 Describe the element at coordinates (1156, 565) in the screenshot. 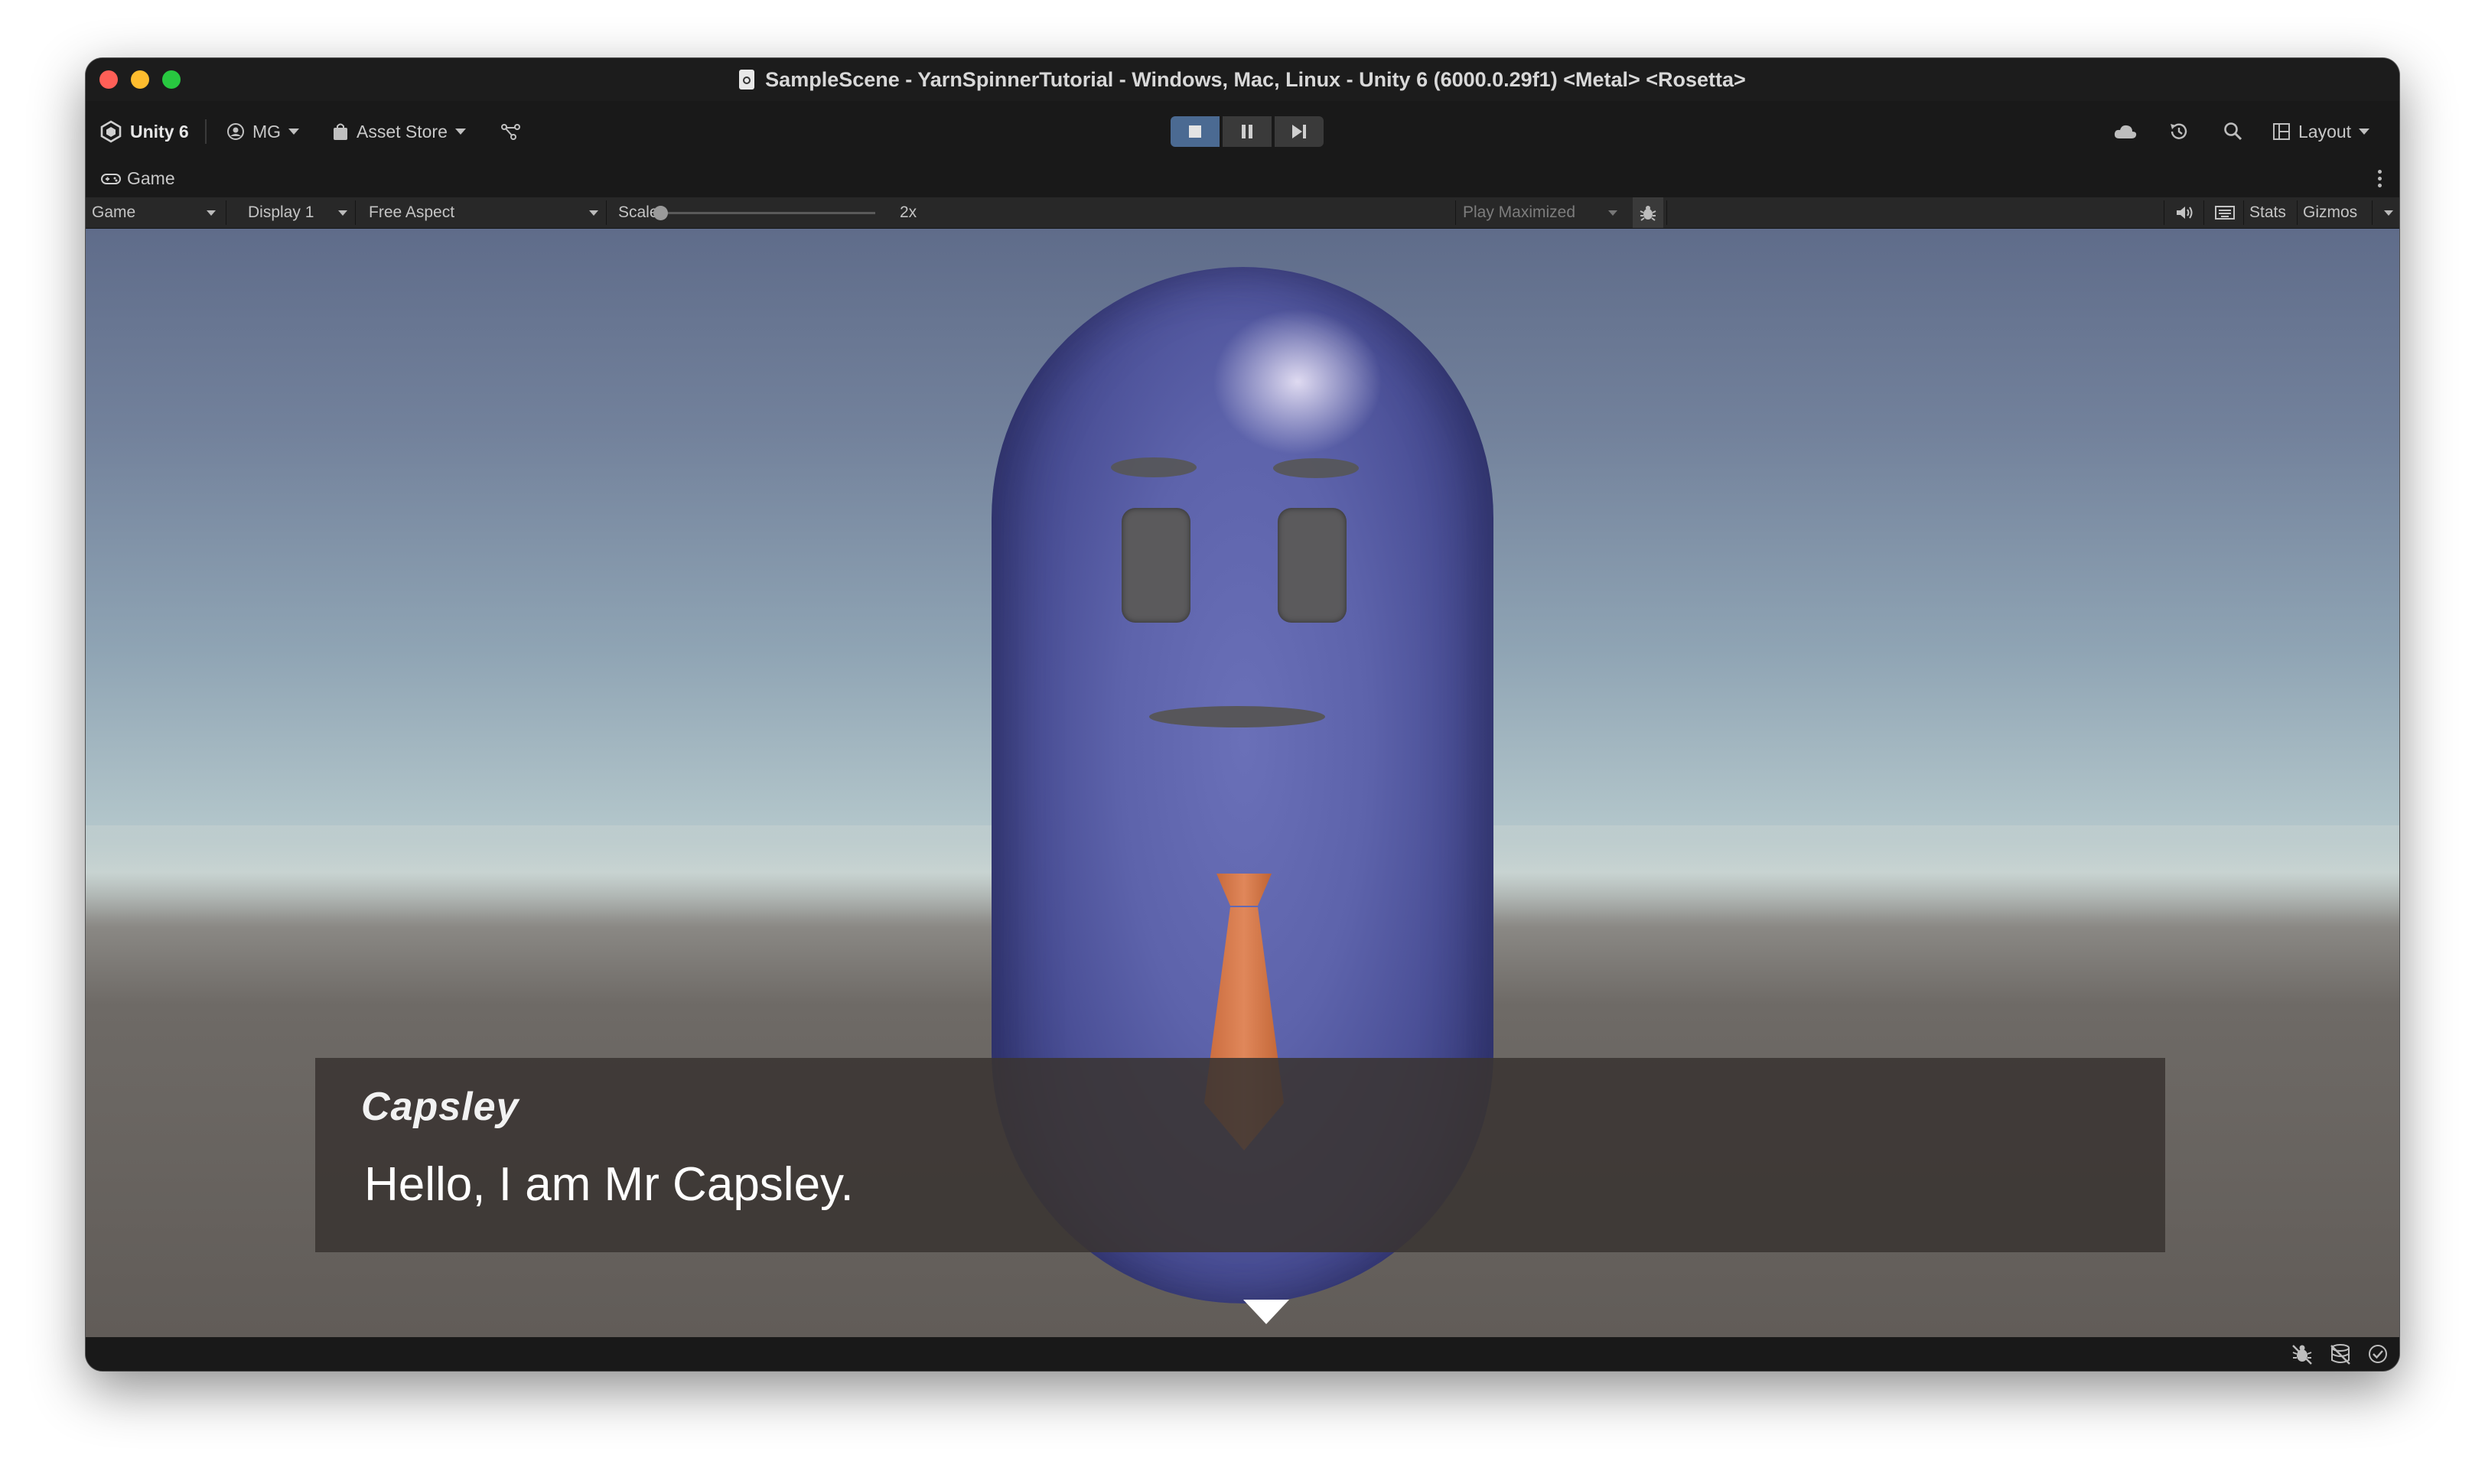

I see `left-eye` at that location.